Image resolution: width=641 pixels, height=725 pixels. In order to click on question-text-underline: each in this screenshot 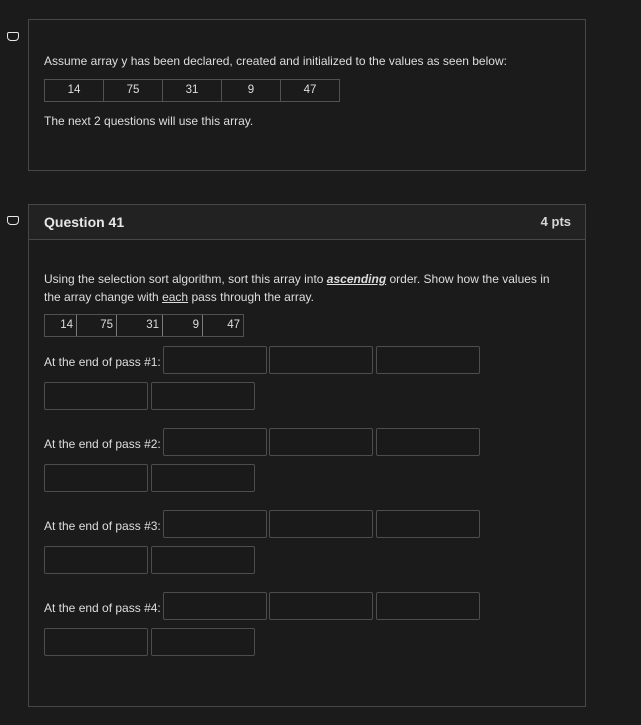, I will do `click(175, 297)`.